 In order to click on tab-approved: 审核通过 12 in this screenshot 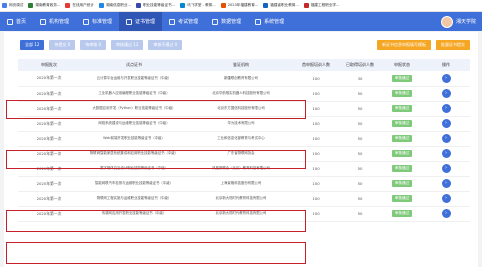, I will do `click(127, 45)`.